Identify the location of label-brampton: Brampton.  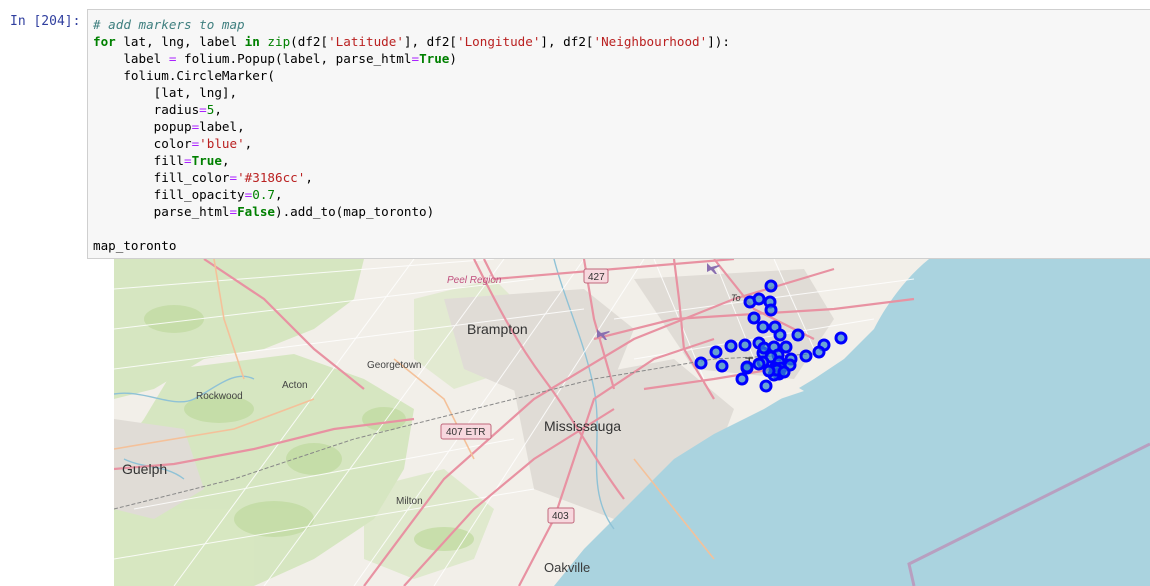
(497, 329).